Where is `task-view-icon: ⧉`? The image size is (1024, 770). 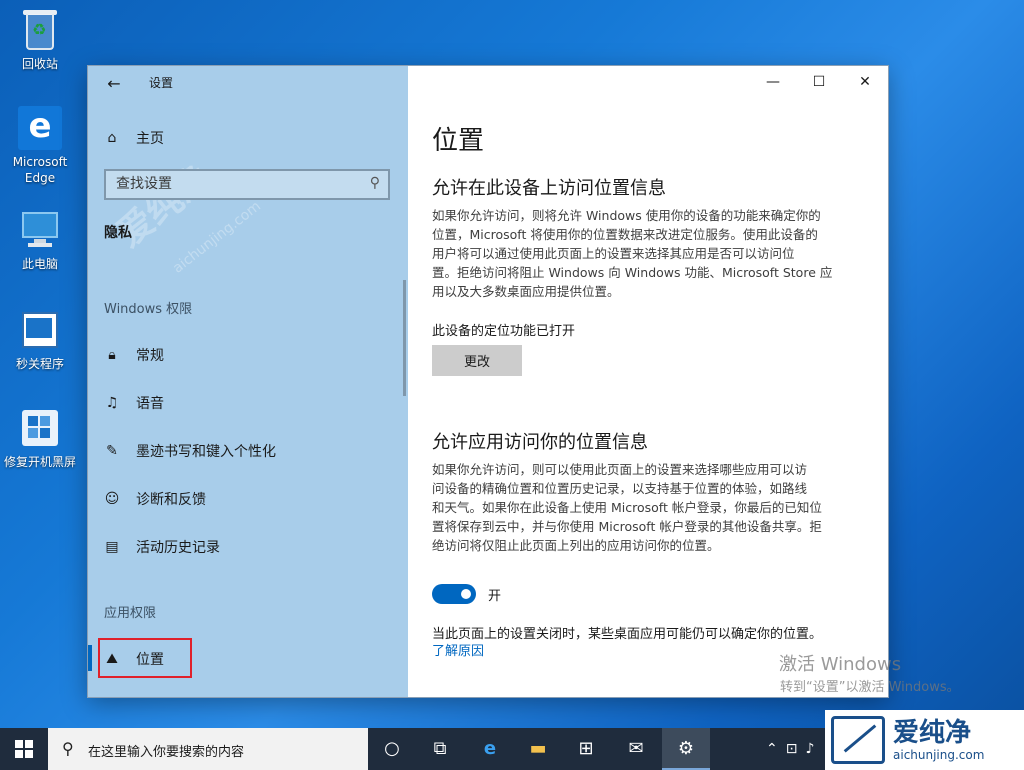
task-view-icon: ⧉ is located at coordinates (440, 748).